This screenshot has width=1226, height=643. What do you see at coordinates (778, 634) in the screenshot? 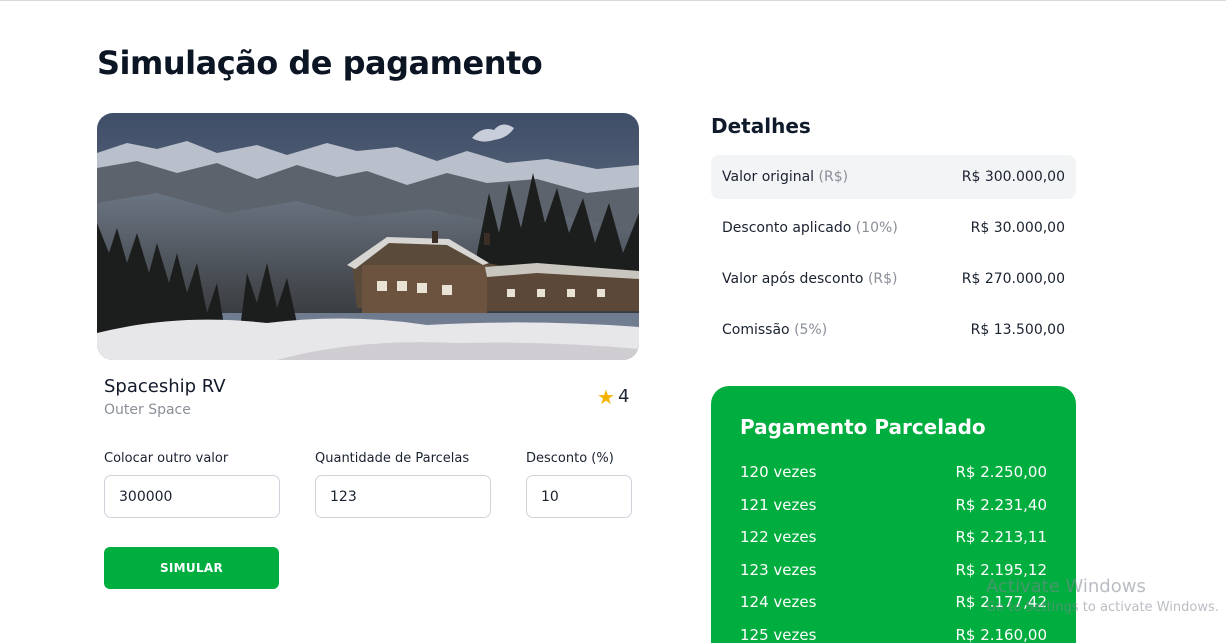
I see `installment-count: 125 vezes` at bounding box center [778, 634].